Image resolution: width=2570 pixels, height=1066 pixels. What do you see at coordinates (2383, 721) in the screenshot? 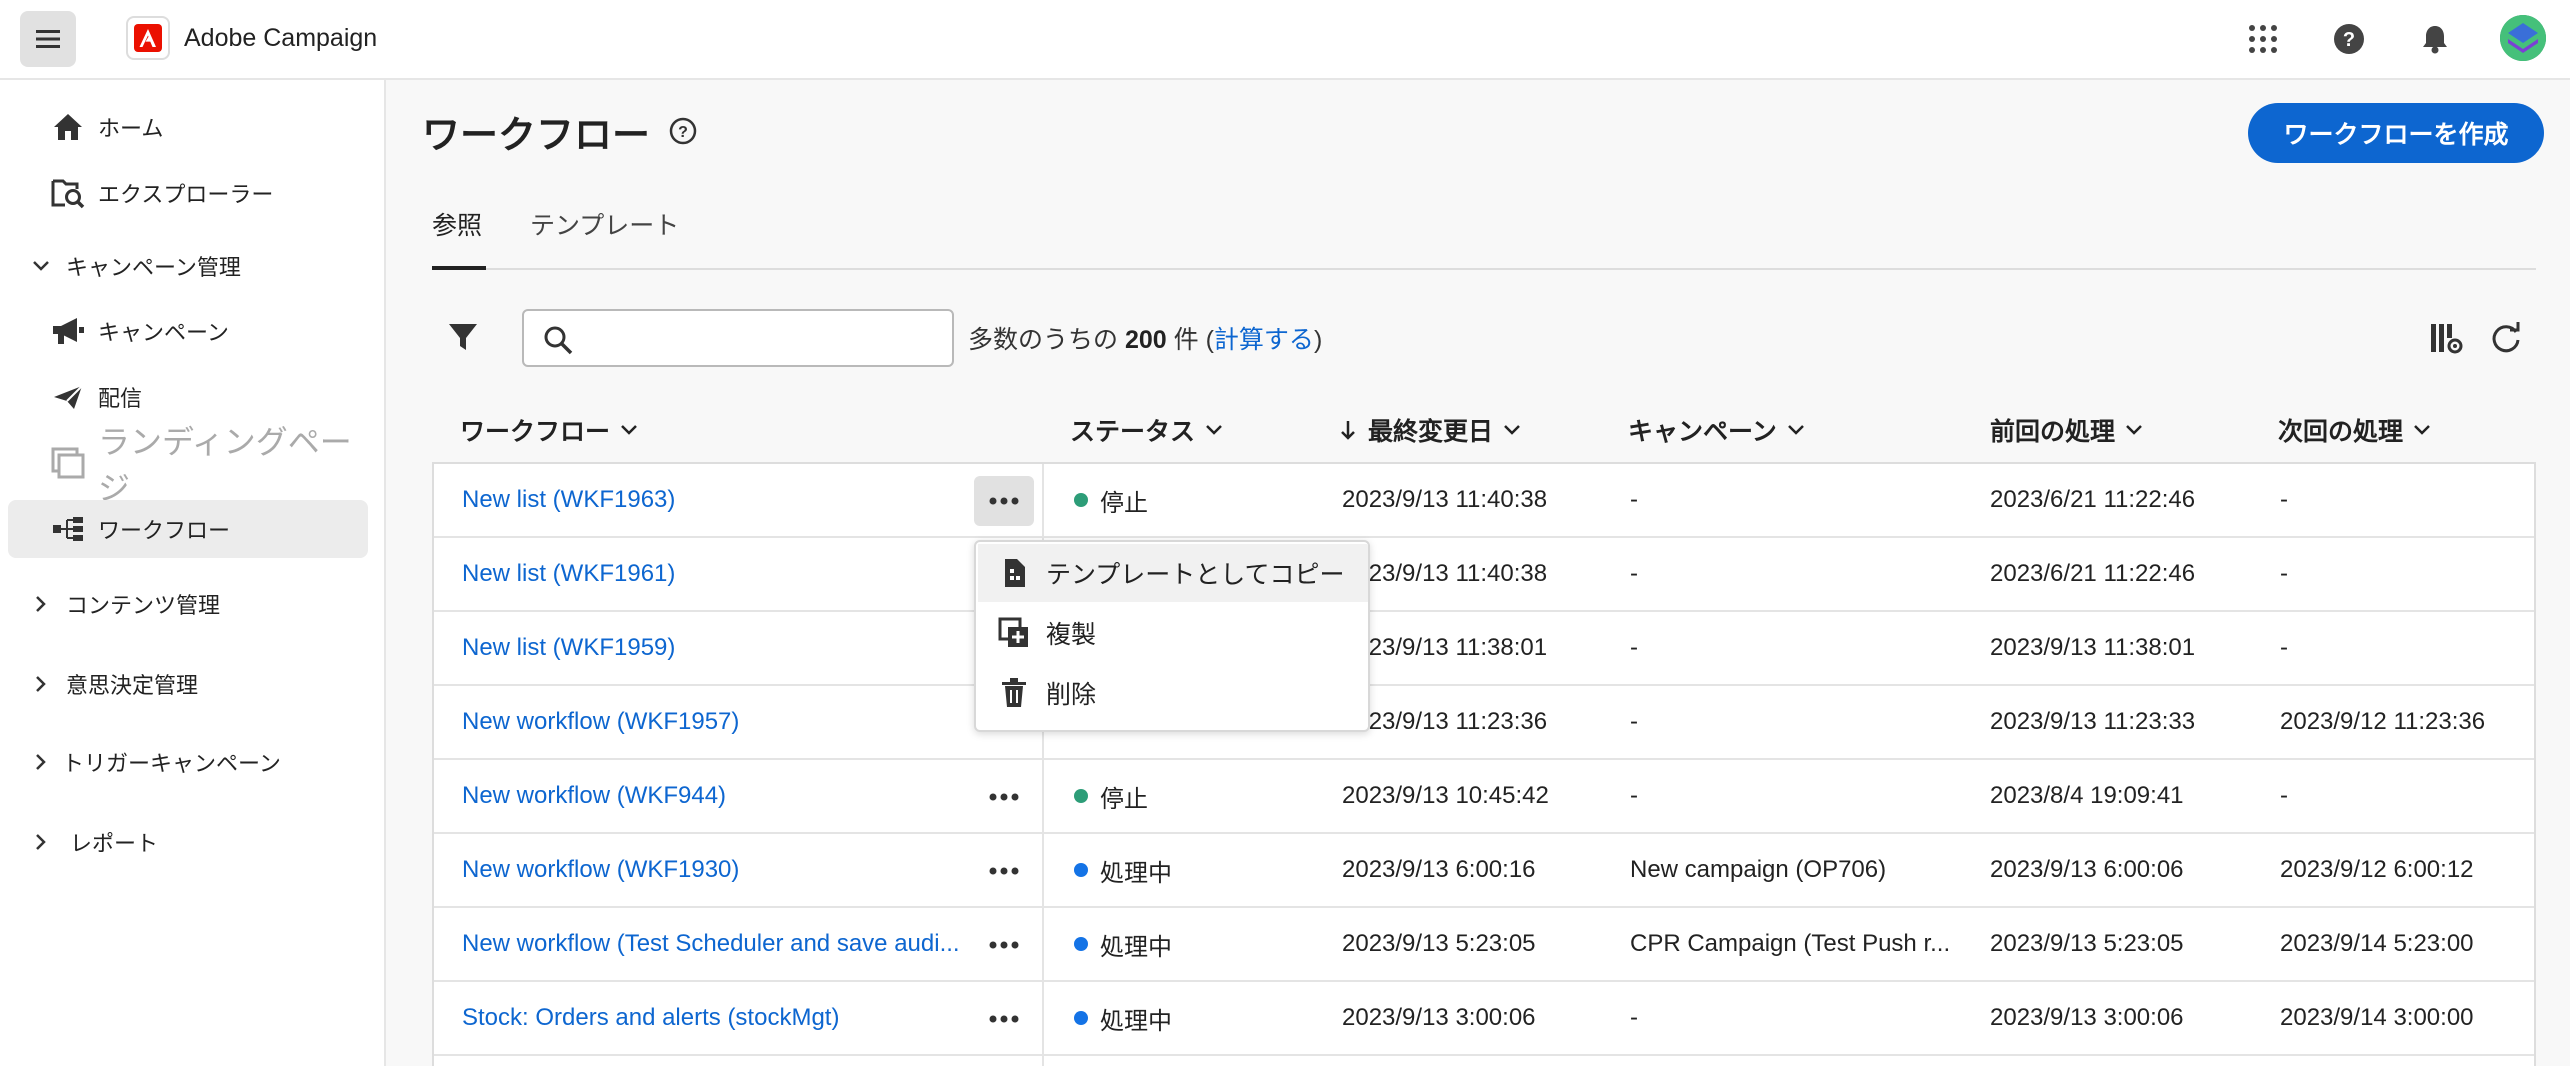
I see `next-process-cell: 2023/9/12 11:23:36` at bounding box center [2383, 721].